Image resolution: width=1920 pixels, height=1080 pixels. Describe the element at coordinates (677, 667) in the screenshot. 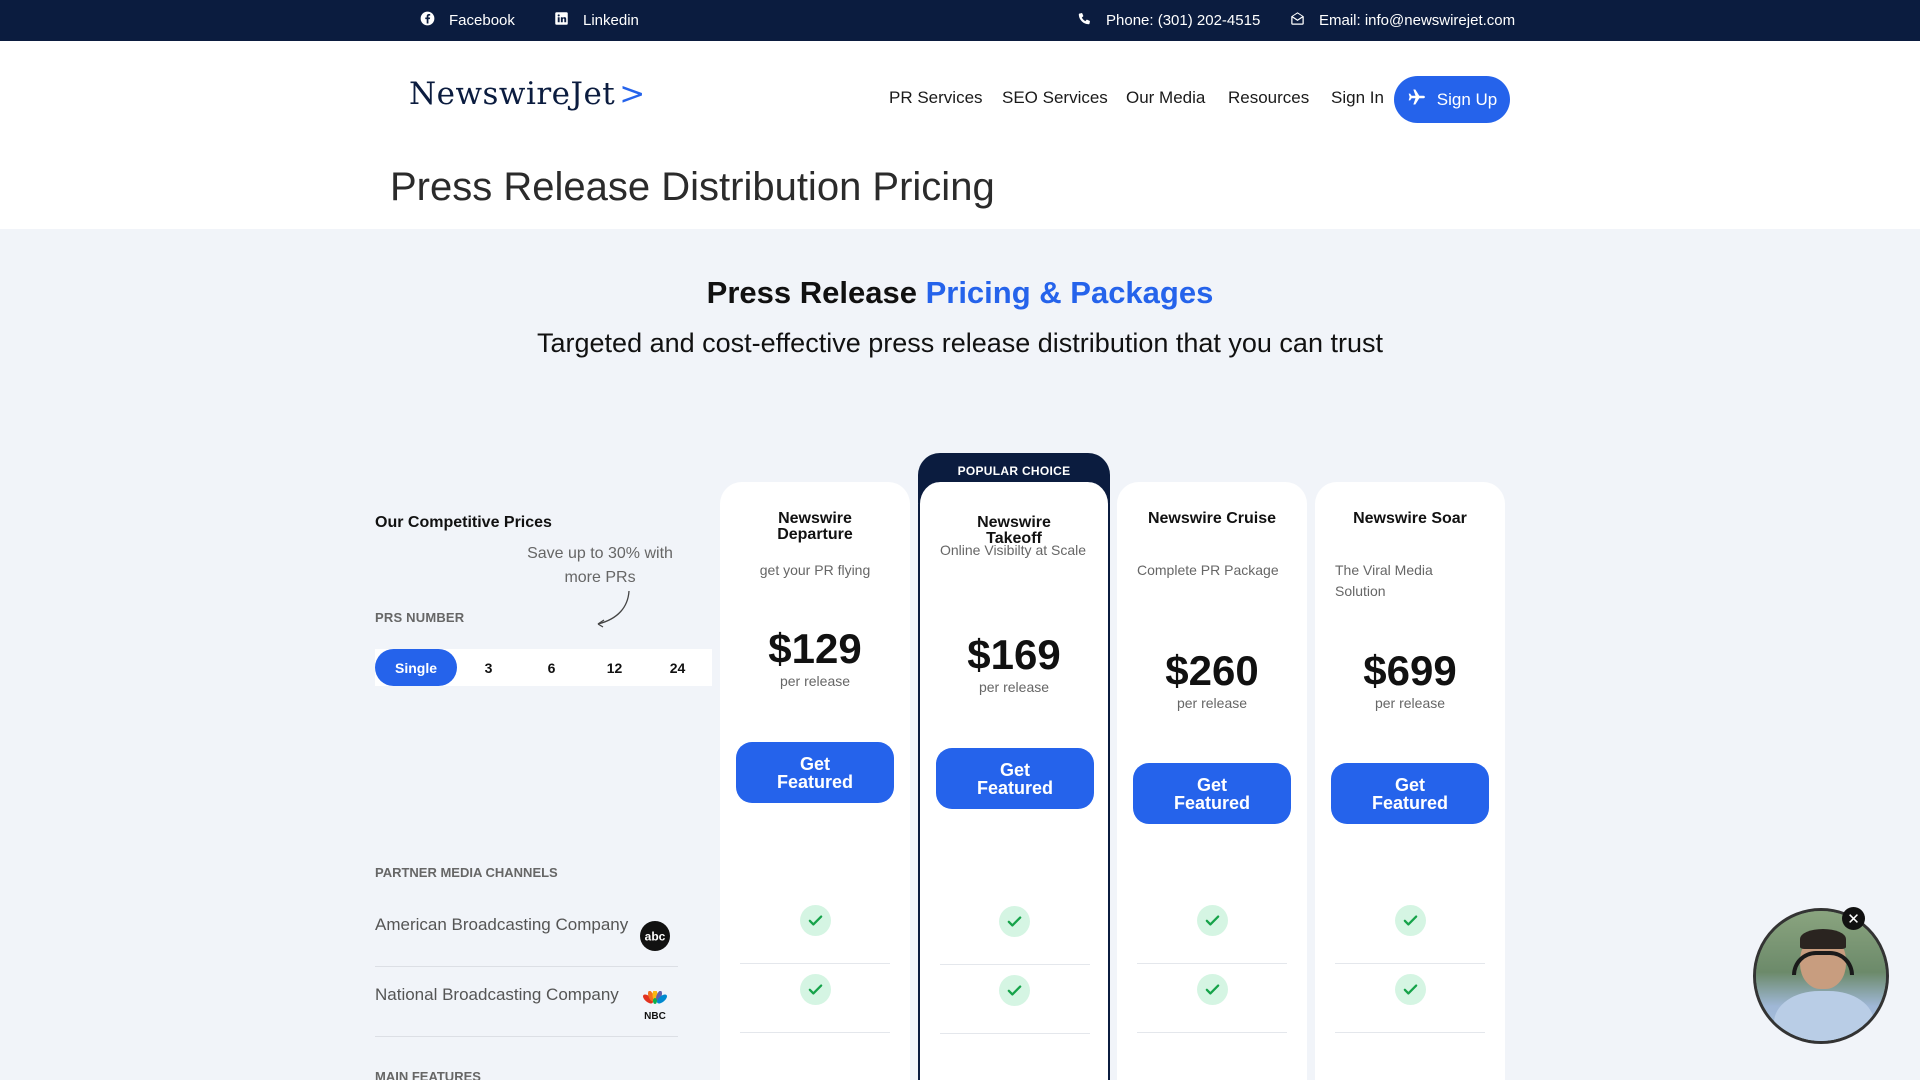

I see `prs-option-24: 24` at that location.